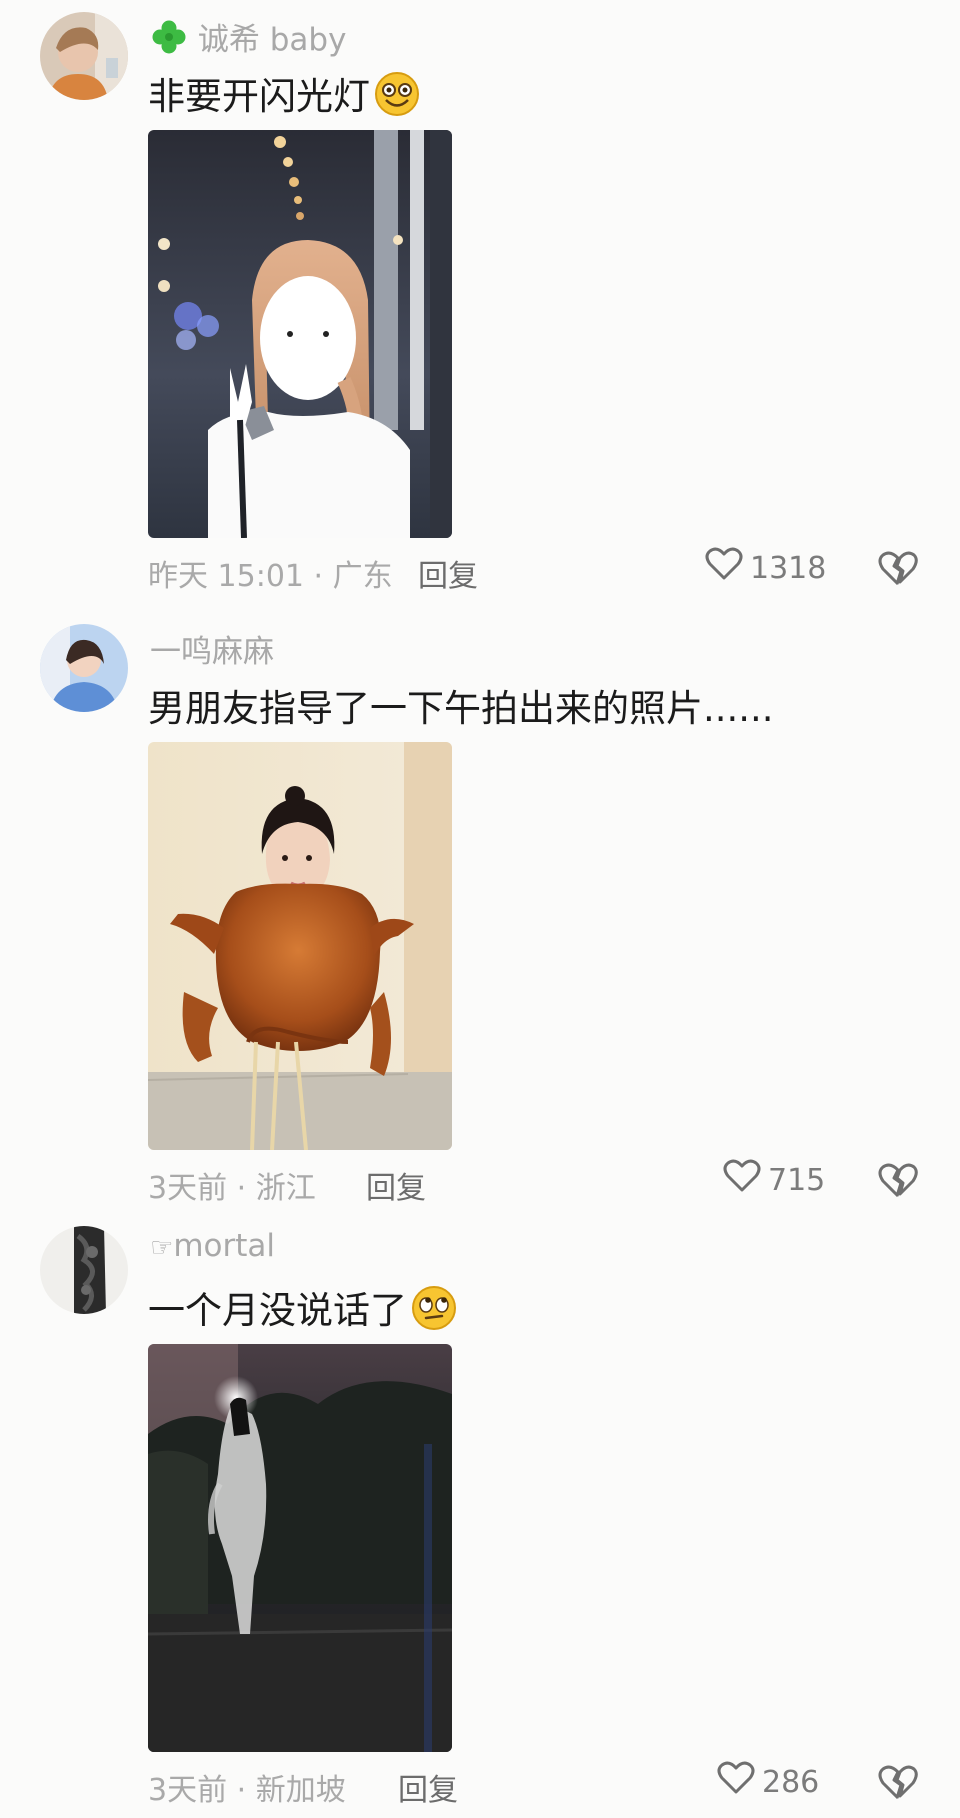 The height and width of the screenshot is (1818, 960). What do you see at coordinates (270, 576) in the screenshot?
I see `time-location: 昨天 15:01 · 广东` at bounding box center [270, 576].